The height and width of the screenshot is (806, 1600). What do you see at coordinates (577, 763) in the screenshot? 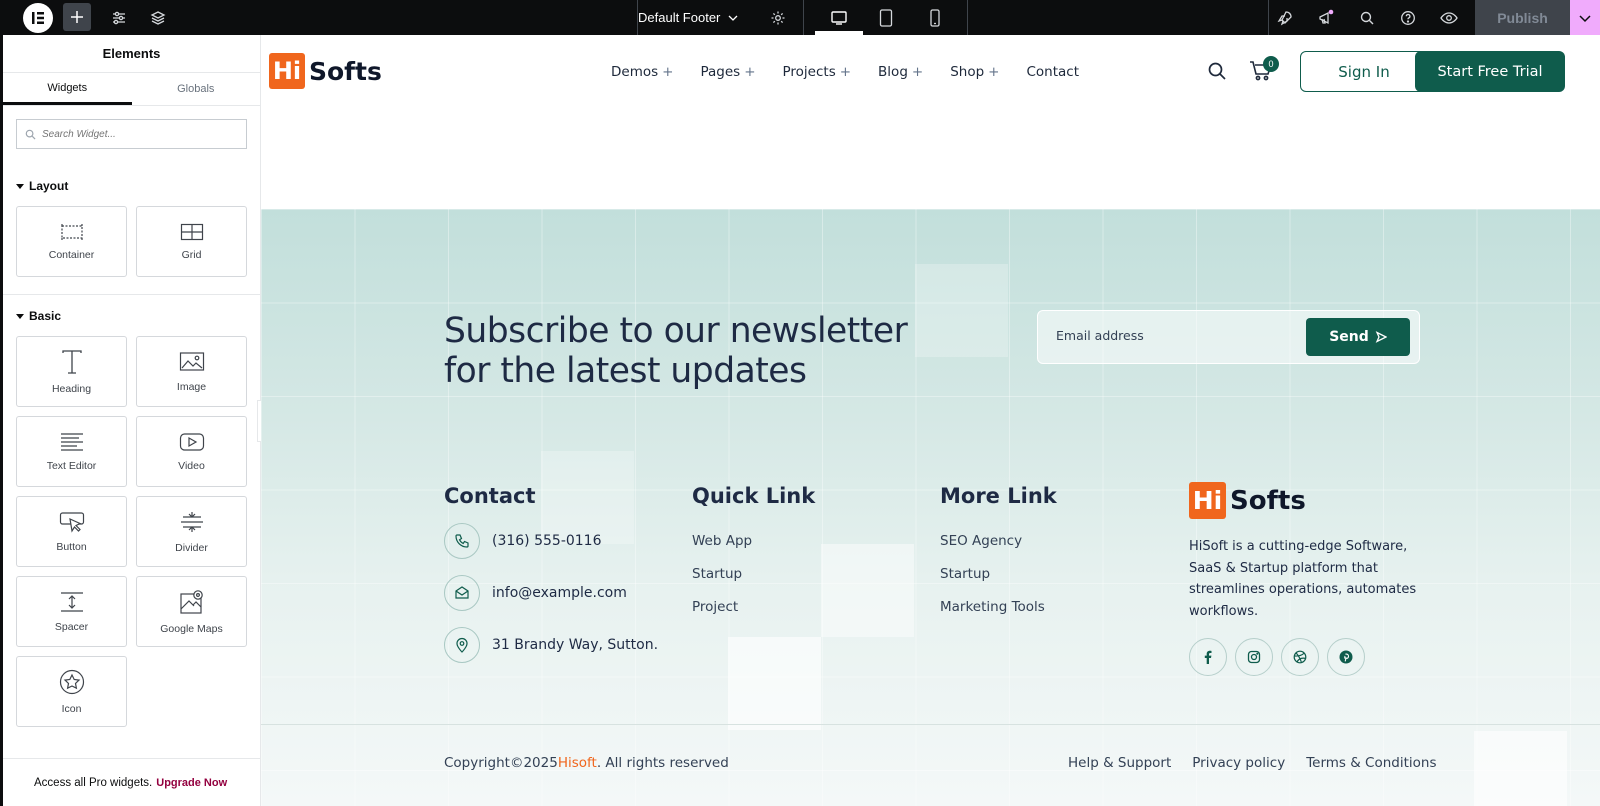
I see `copyright-brand-link: Hisoft` at bounding box center [577, 763].